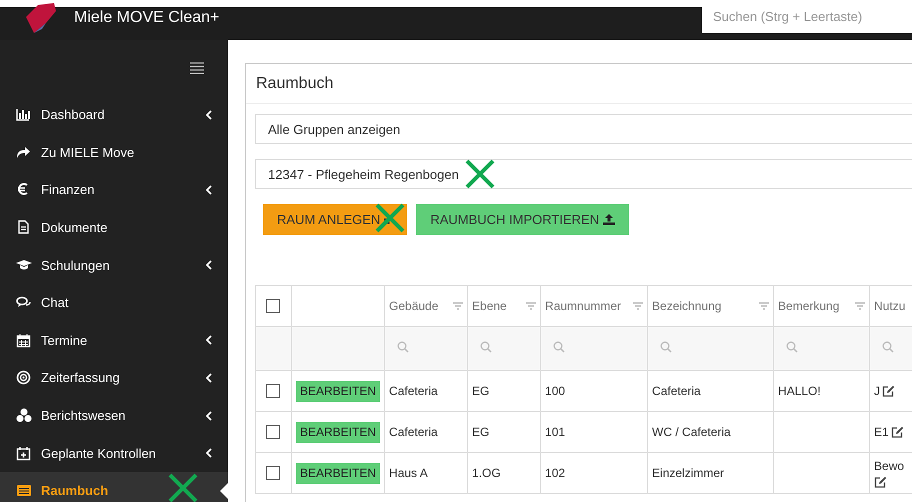 This screenshot has height=502, width=912. What do you see at coordinates (877, 391) in the screenshot?
I see `table-cell: J` at bounding box center [877, 391].